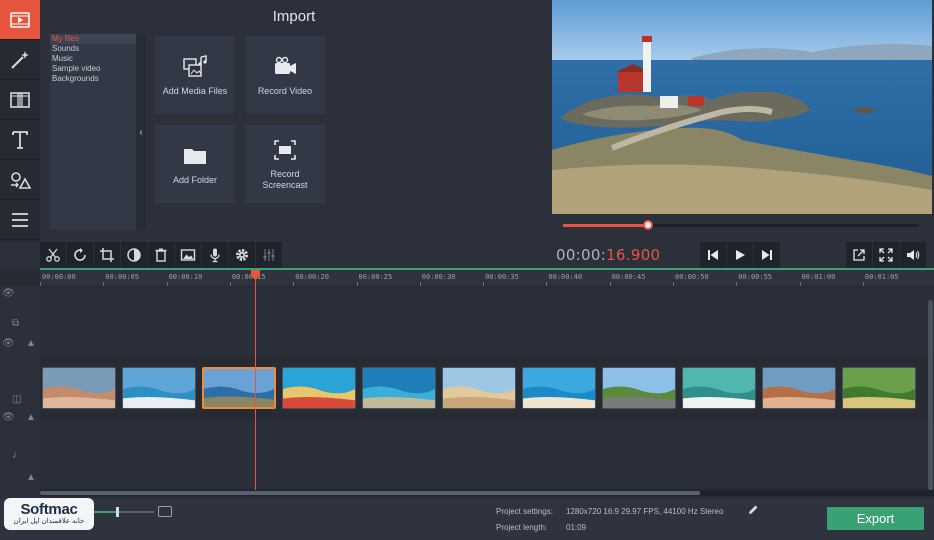  What do you see at coordinates (875, 518) in the screenshot?
I see `export-button: Export` at bounding box center [875, 518].